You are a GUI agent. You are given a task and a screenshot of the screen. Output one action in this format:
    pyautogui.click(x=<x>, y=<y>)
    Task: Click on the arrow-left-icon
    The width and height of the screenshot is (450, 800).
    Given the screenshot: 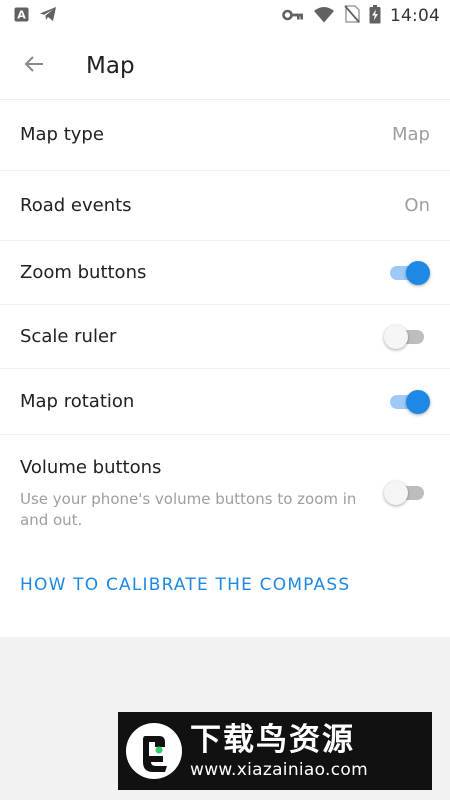 What is the action you would take?
    pyautogui.click(x=34, y=66)
    